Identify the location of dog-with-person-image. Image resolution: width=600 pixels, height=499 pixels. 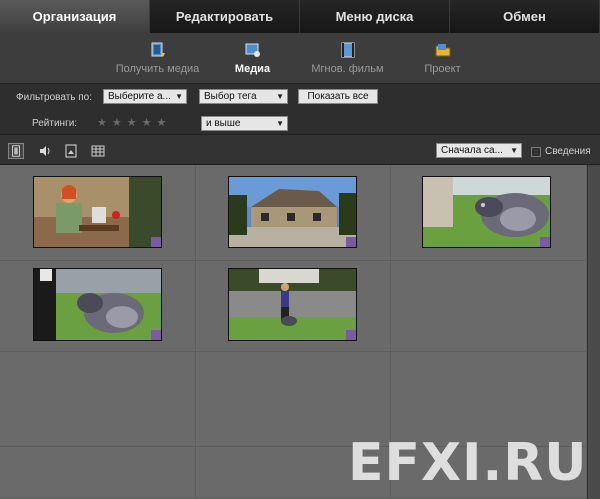
(97, 304).